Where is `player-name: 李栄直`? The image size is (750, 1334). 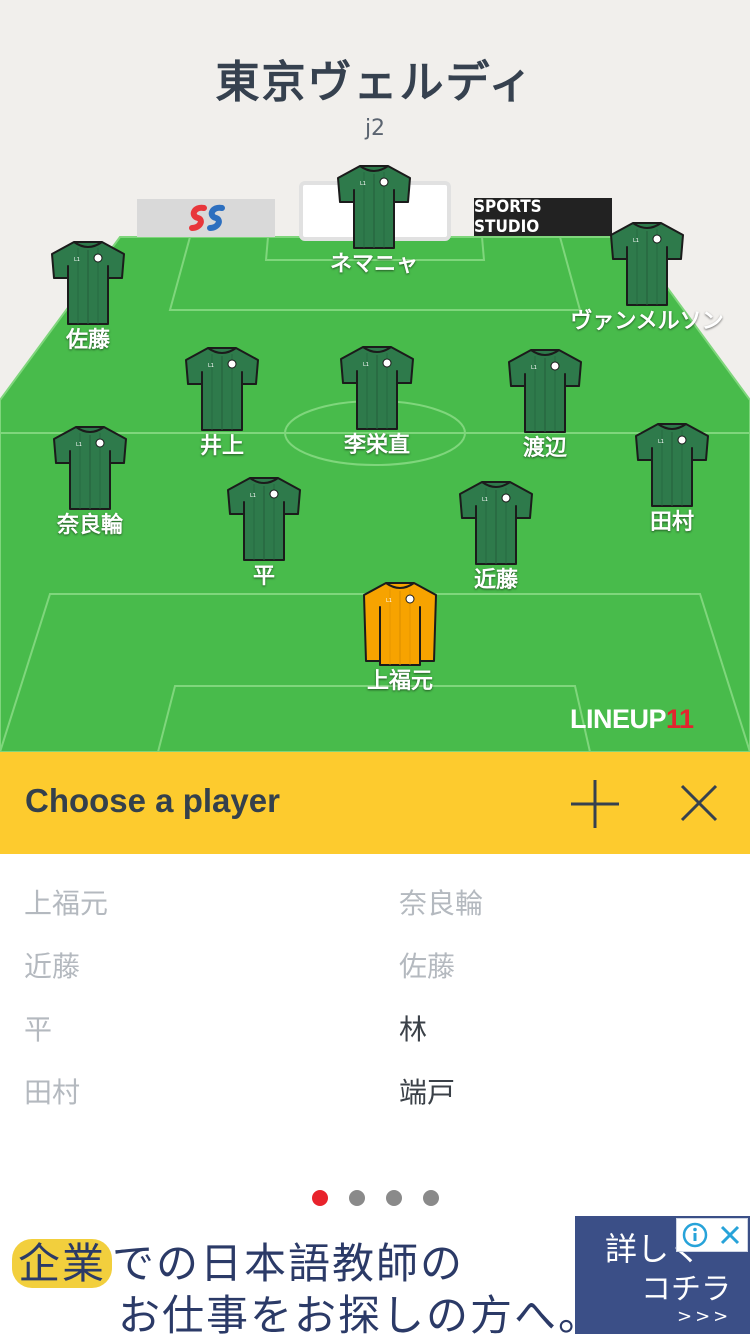
player-name: 李栄直 is located at coordinates (376, 445).